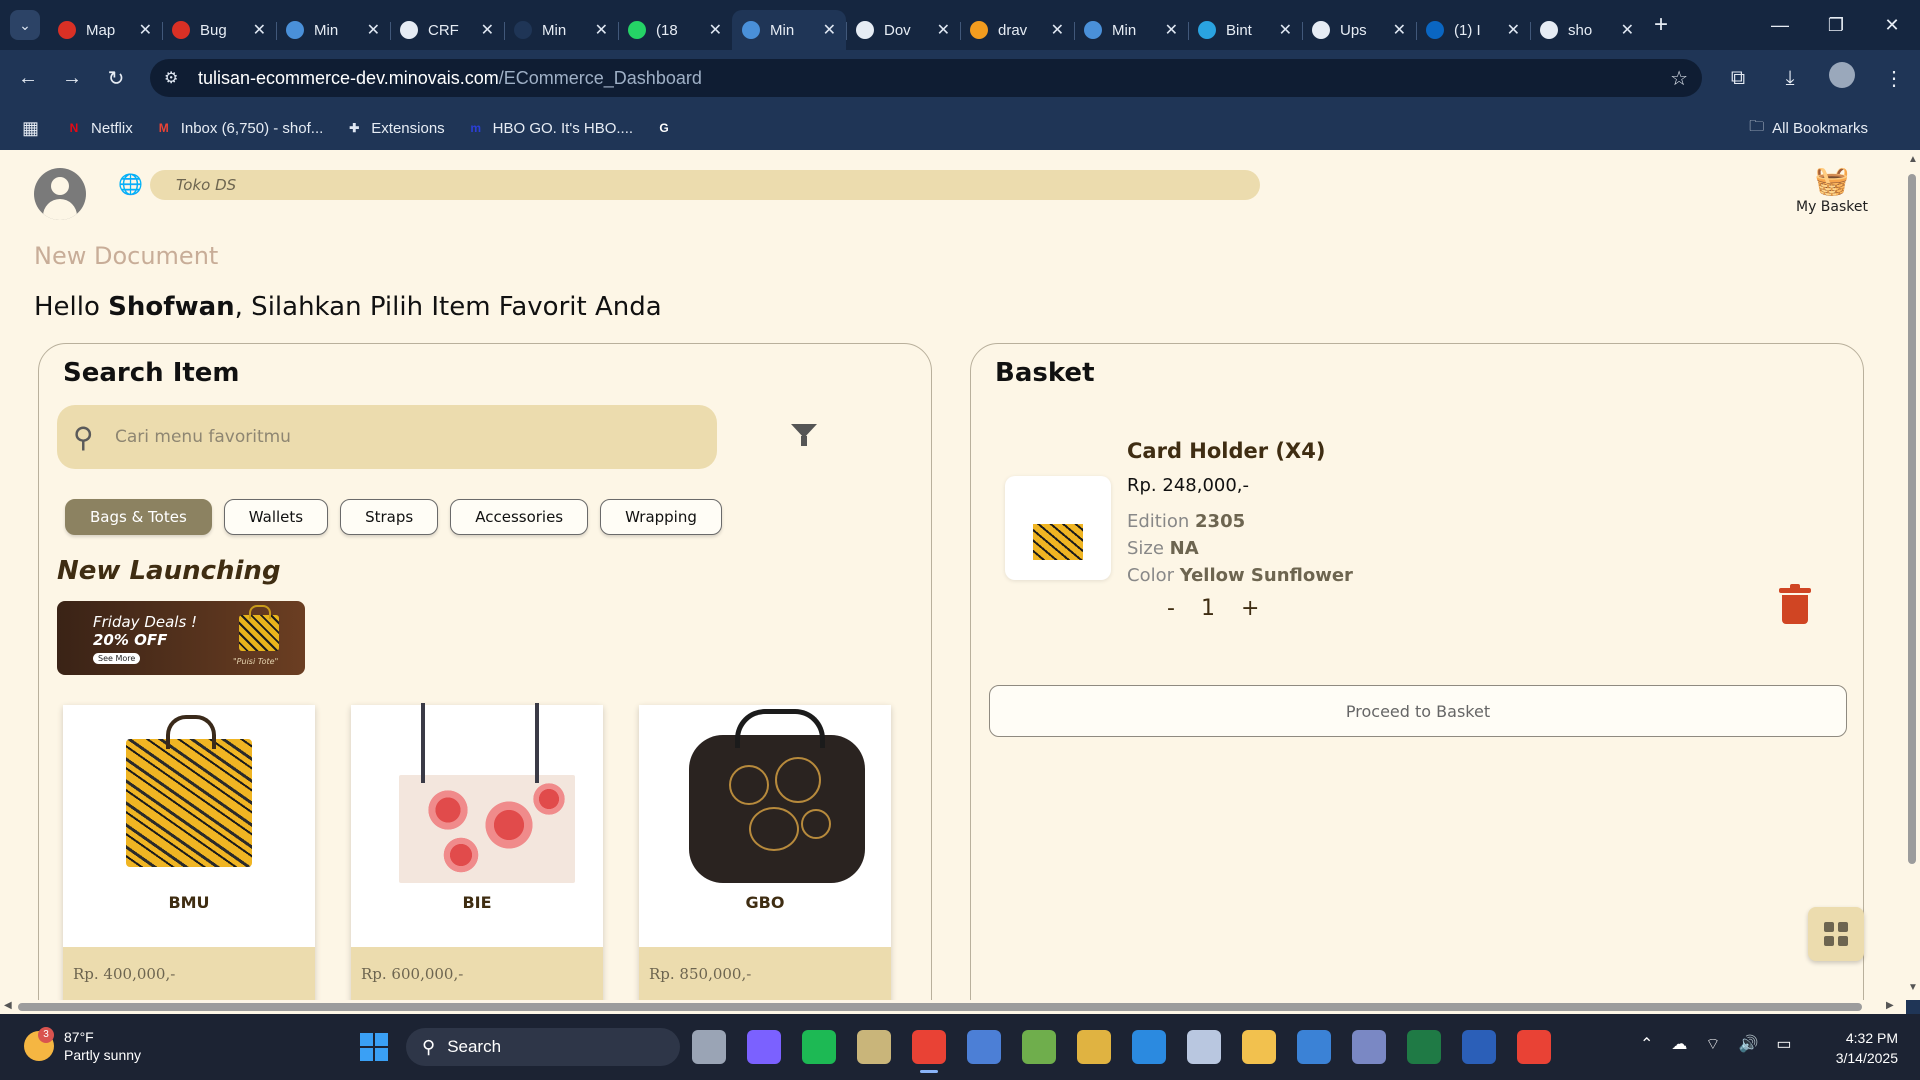  What do you see at coordinates (394, 128) in the screenshot?
I see `bookmark-item: ✚ Extensions` at bounding box center [394, 128].